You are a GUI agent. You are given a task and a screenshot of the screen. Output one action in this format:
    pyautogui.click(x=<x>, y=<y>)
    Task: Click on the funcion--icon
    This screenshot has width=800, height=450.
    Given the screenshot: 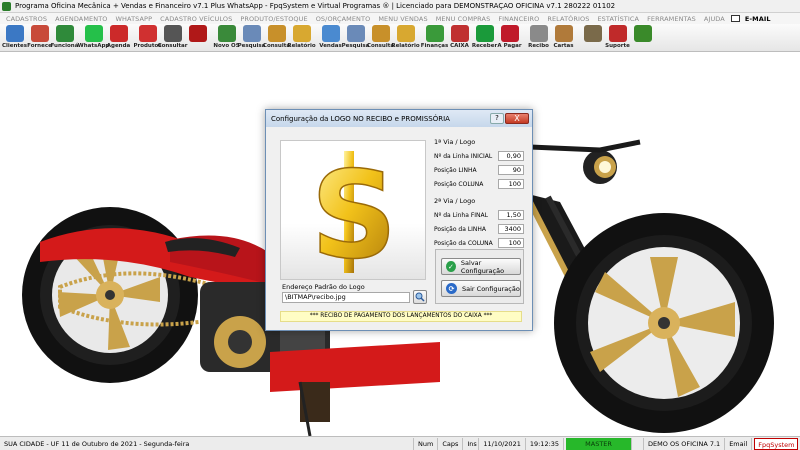 What is the action you would take?
    pyautogui.click(x=64, y=33)
    